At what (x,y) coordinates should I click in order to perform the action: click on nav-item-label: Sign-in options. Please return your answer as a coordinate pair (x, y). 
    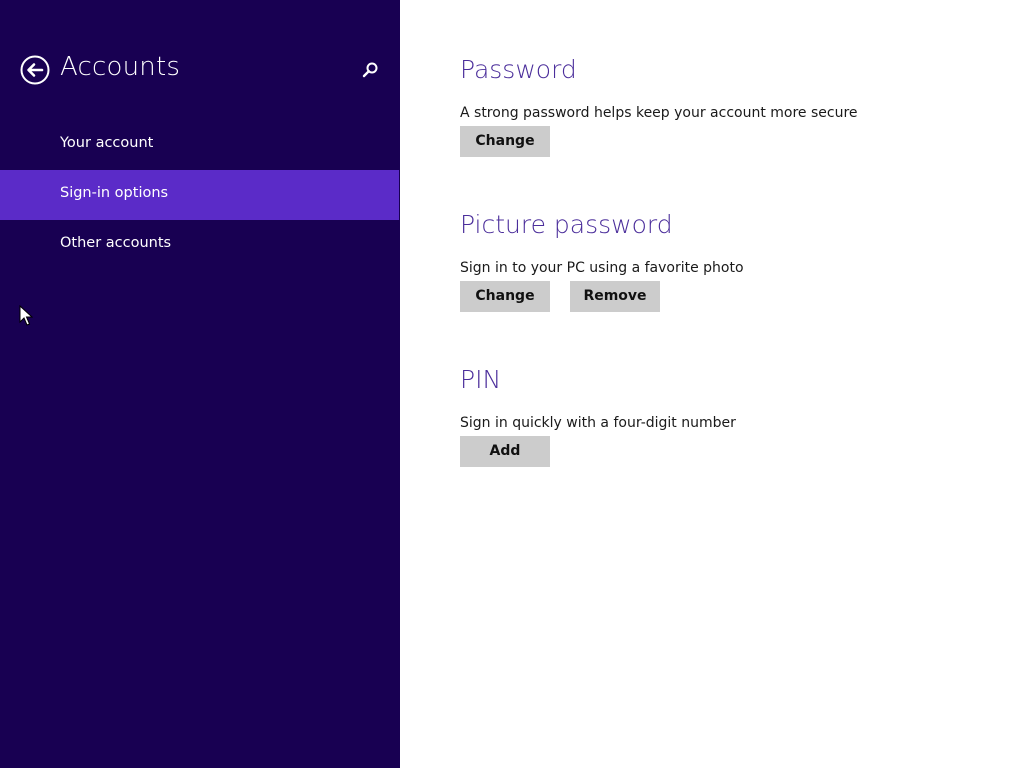
    Looking at the image, I should click on (114, 193).